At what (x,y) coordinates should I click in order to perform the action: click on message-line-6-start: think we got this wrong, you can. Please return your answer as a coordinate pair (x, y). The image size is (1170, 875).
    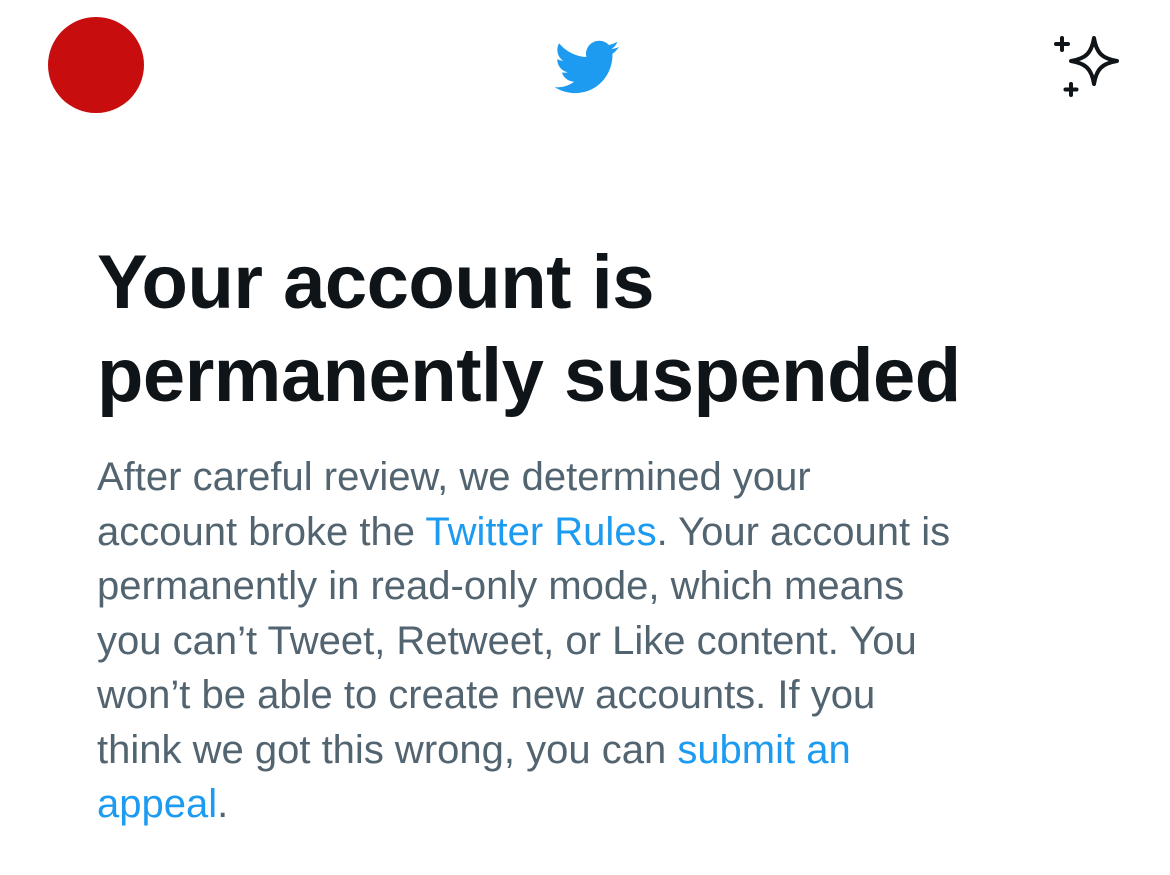
    Looking at the image, I should click on (387, 749).